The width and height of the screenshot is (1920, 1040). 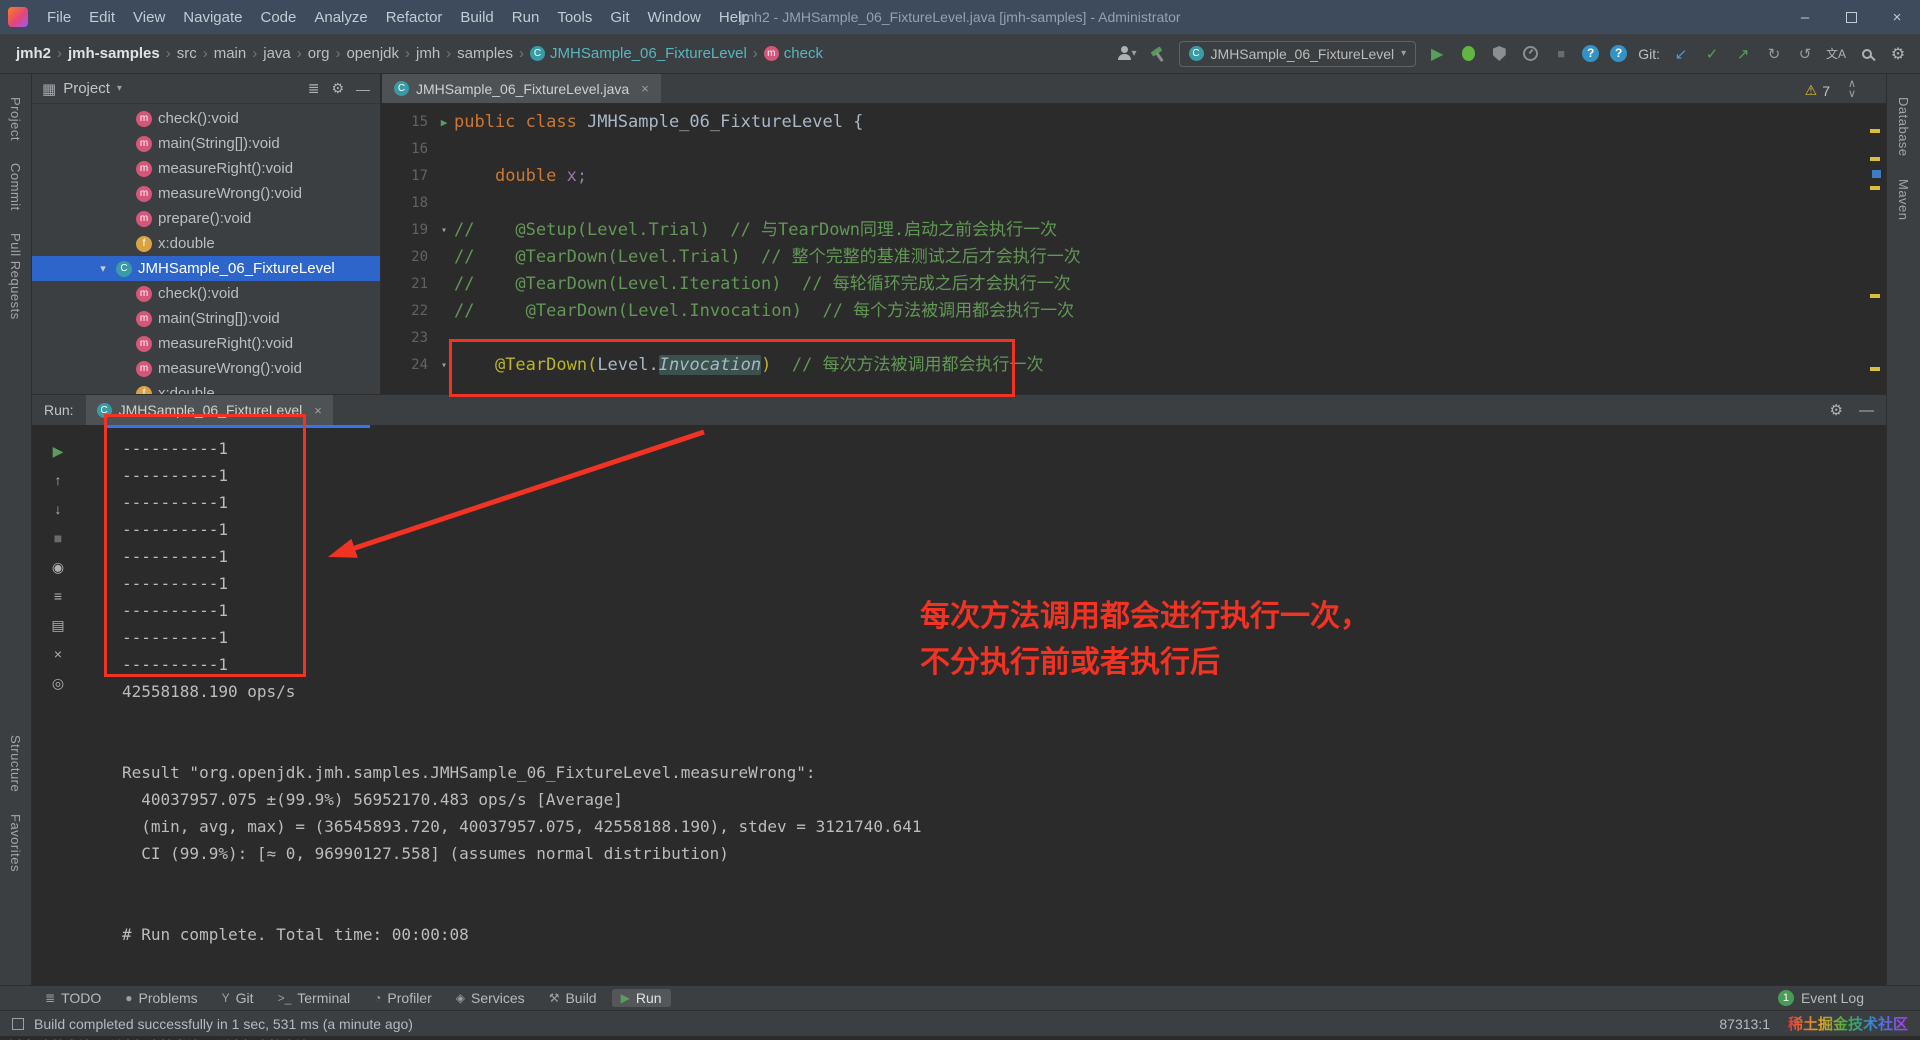 What do you see at coordinates (476, 17) in the screenshot?
I see `menu-build: Build` at bounding box center [476, 17].